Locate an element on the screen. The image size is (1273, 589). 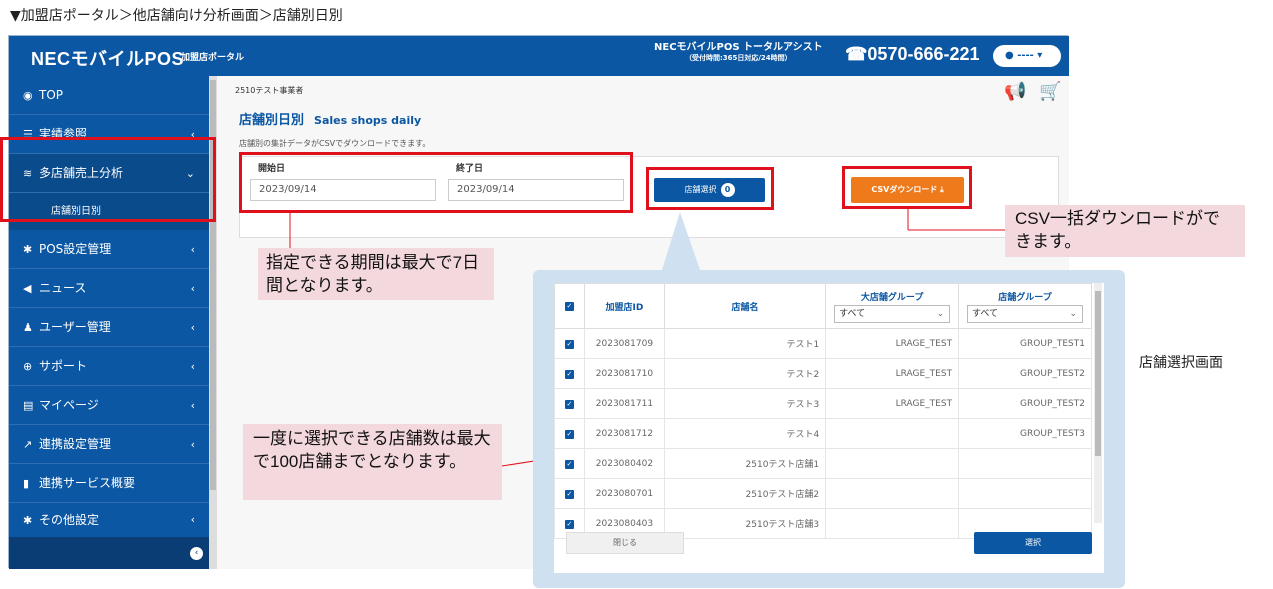
sidebar-item-support: ⊕ サポート ‹ is located at coordinates (109, 366).